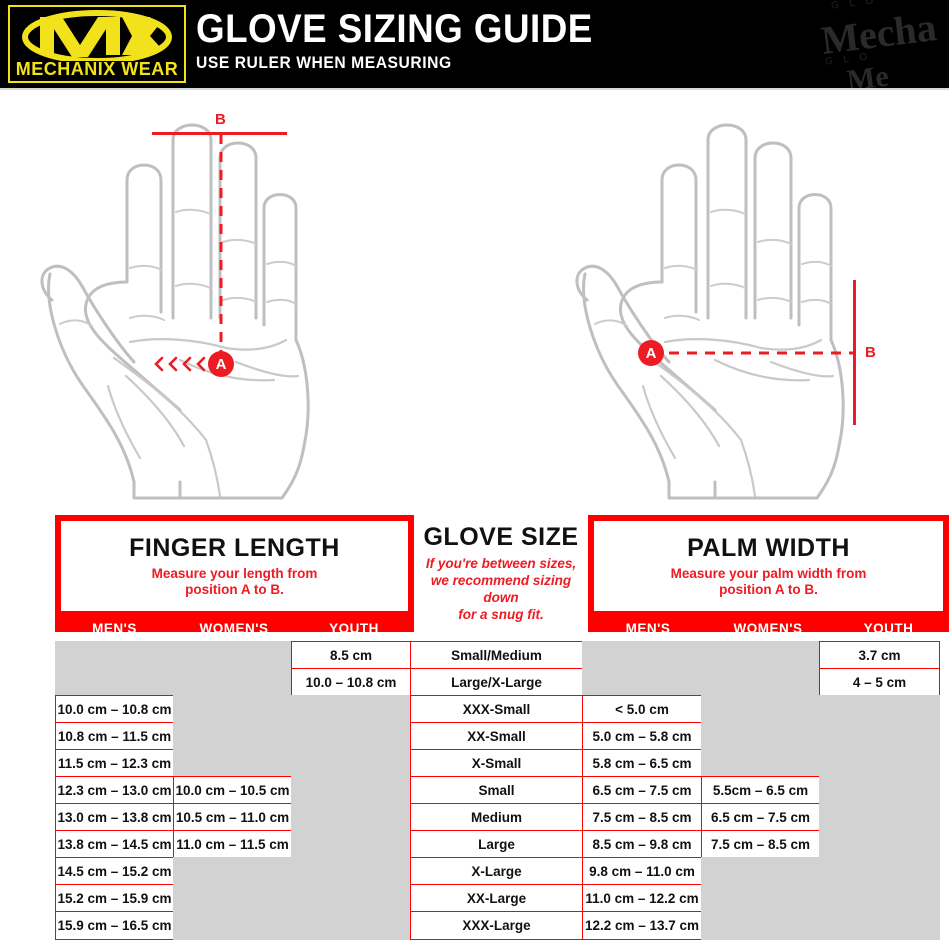 The image size is (949, 949). I want to click on cell-finger-mens: 14.5 cm – 15.2 cm, so click(114, 871).